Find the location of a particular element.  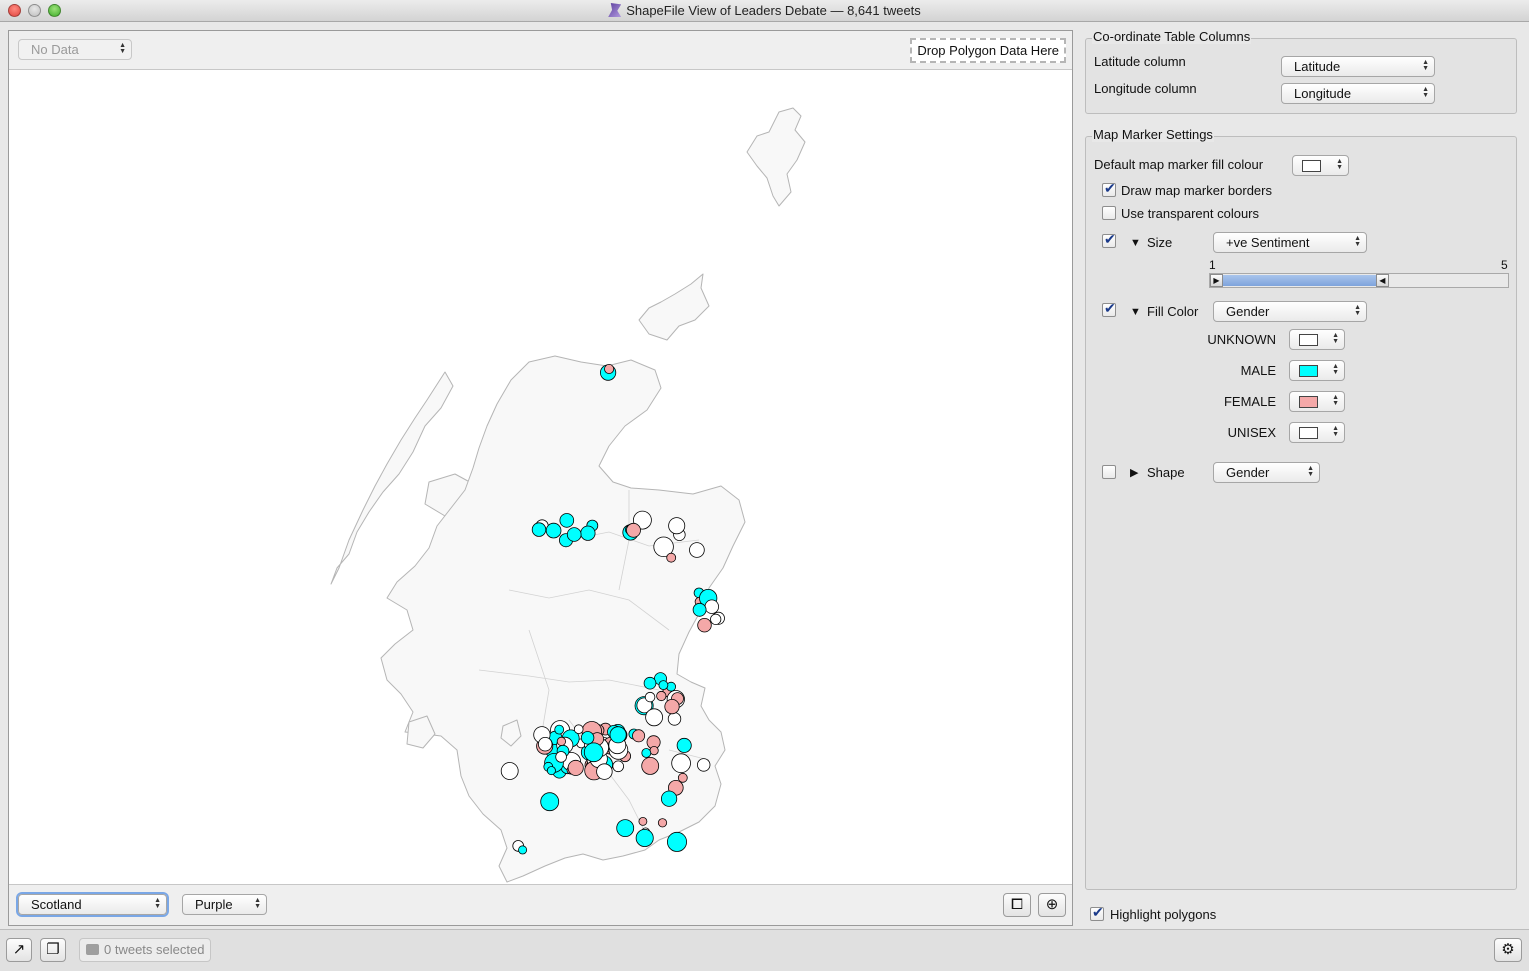

draw-borders-label: Draw map marker borders is located at coordinates (1196, 190).